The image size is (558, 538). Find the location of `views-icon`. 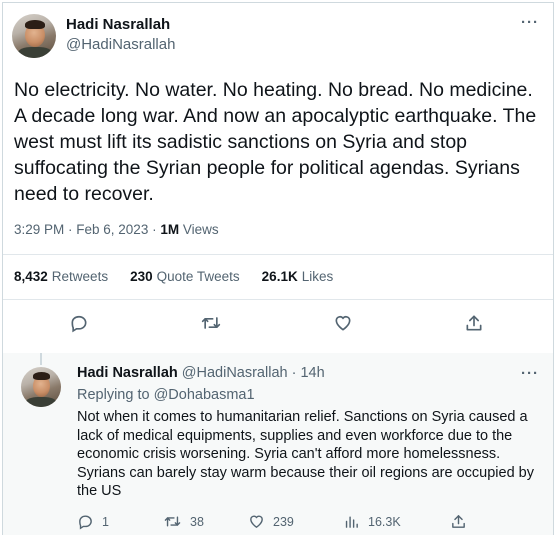

views-icon is located at coordinates (351, 522).